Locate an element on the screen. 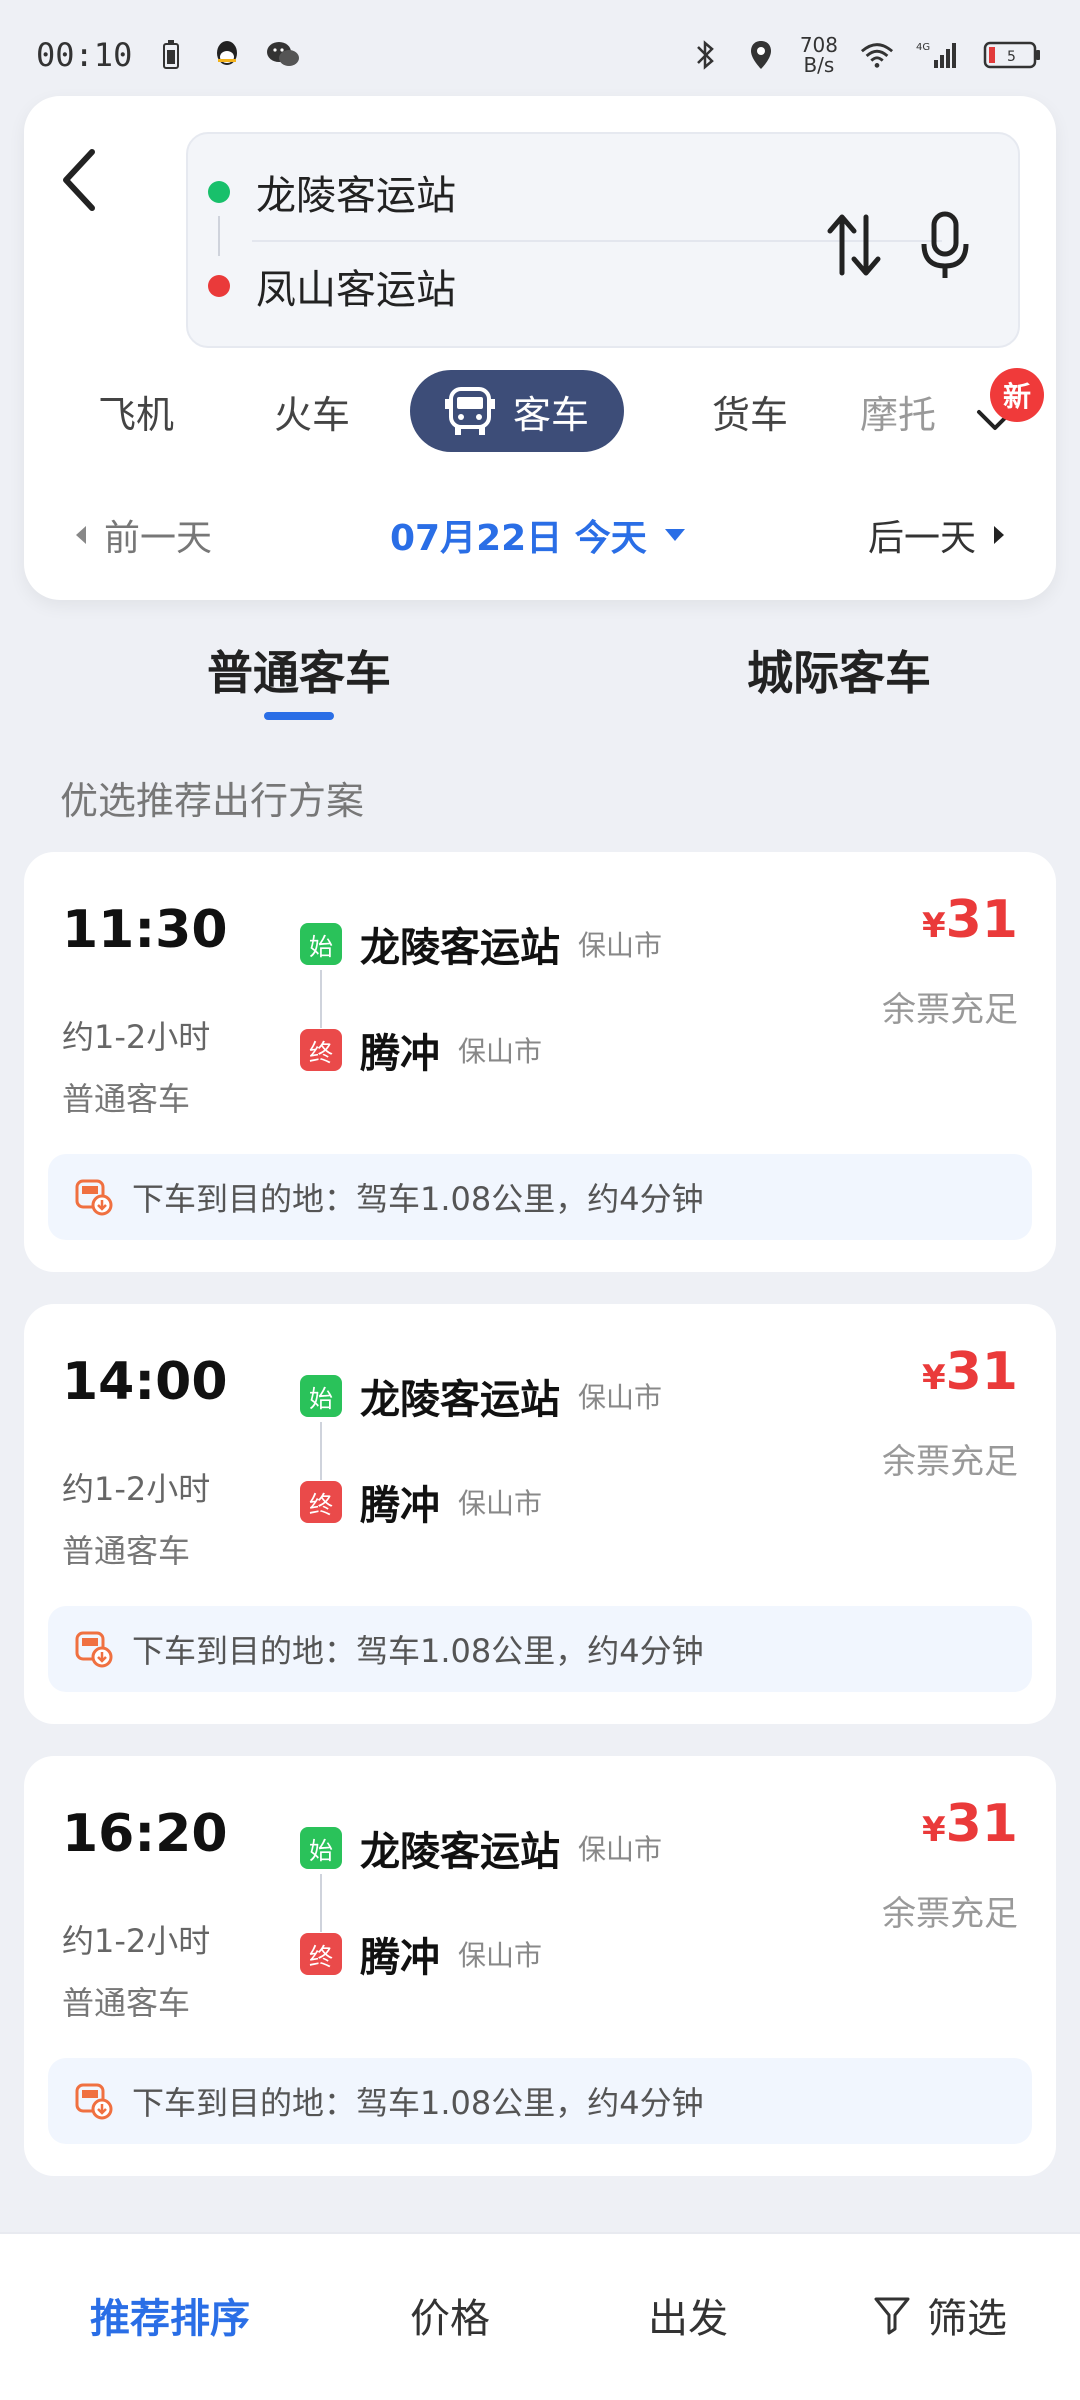 This screenshot has width=1080, height=2400. filter-button: 筛选 is located at coordinates (940, 2315).